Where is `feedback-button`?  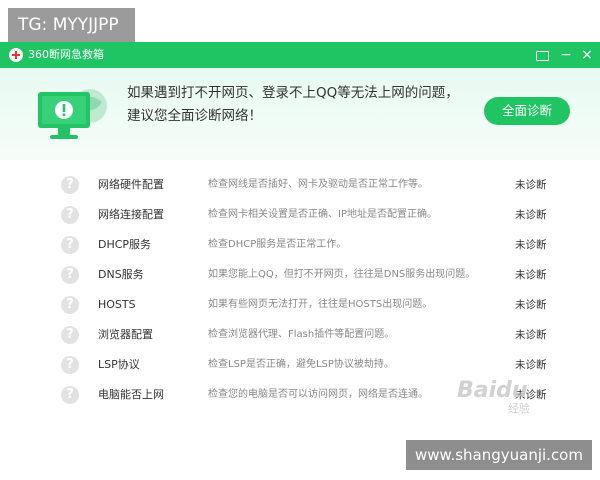 feedback-button is located at coordinates (542, 55).